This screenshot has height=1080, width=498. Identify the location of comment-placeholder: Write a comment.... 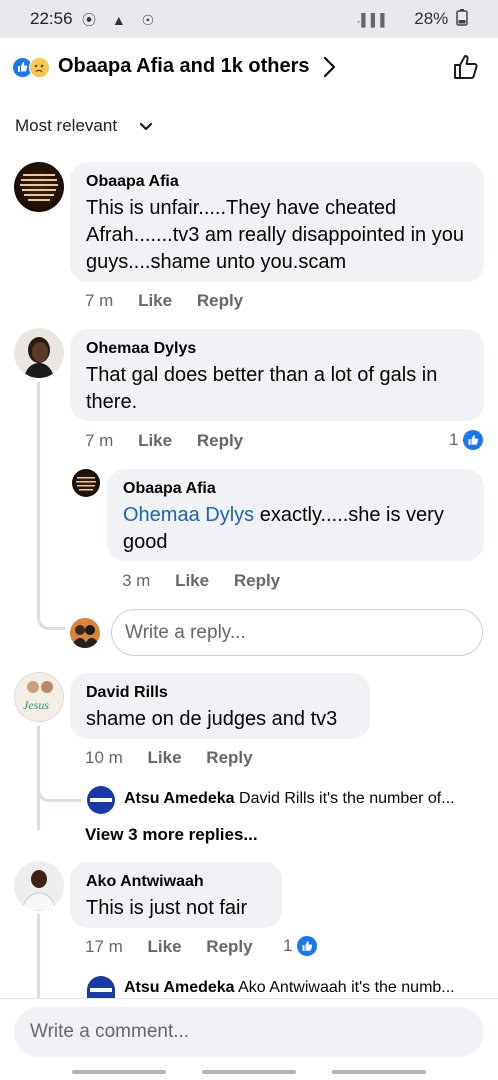
(110, 1031).